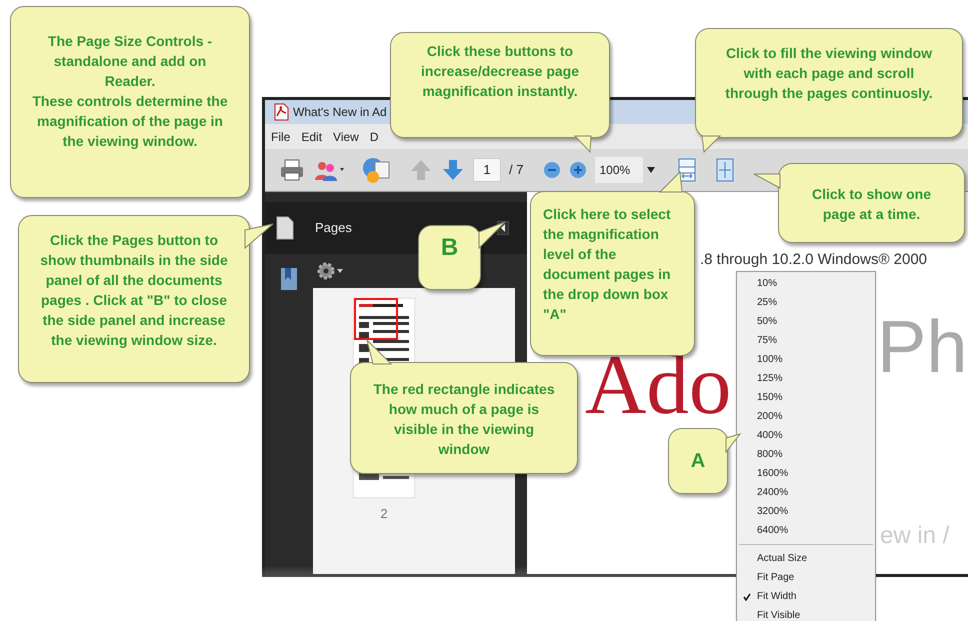  What do you see at coordinates (340, 112) in the screenshot?
I see `window-title: What's New in Ad` at bounding box center [340, 112].